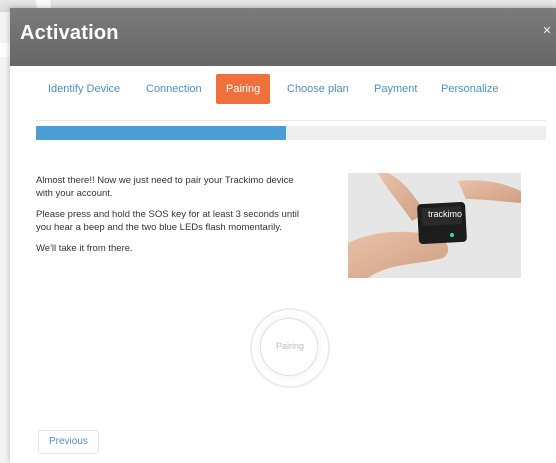 The image size is (556, 463). What do you see at coordinates (84, 248) in the screenshot?
I see `instruction-paragraph: We'll take it from there.` at bounding box center [84, 248].